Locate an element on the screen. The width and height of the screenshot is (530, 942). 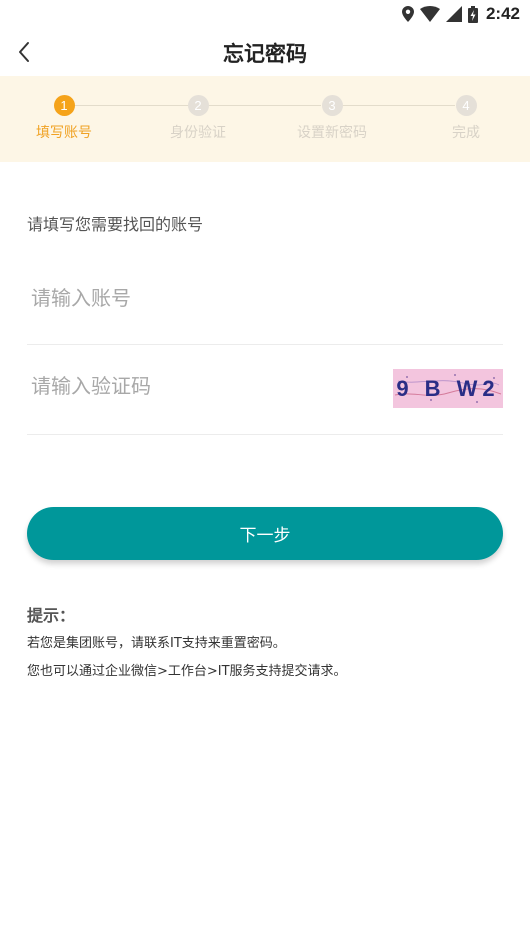
step-2-label: 身份验证 is located at coordinates (198, 133).